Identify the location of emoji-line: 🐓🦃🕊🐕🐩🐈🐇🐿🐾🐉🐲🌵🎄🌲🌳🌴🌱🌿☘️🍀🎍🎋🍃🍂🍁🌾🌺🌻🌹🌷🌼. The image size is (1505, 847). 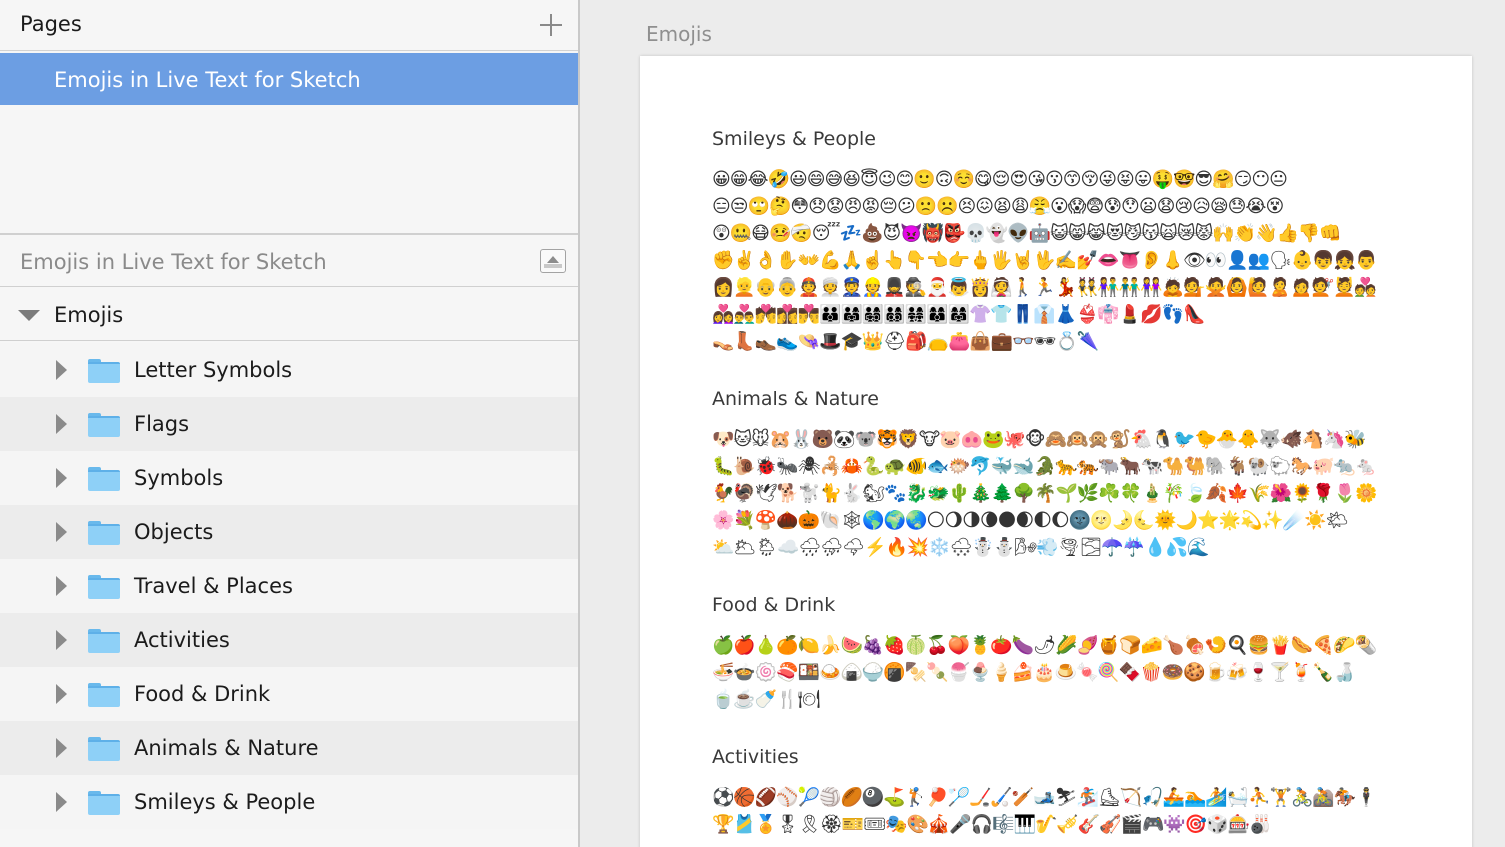
(1045, 493).